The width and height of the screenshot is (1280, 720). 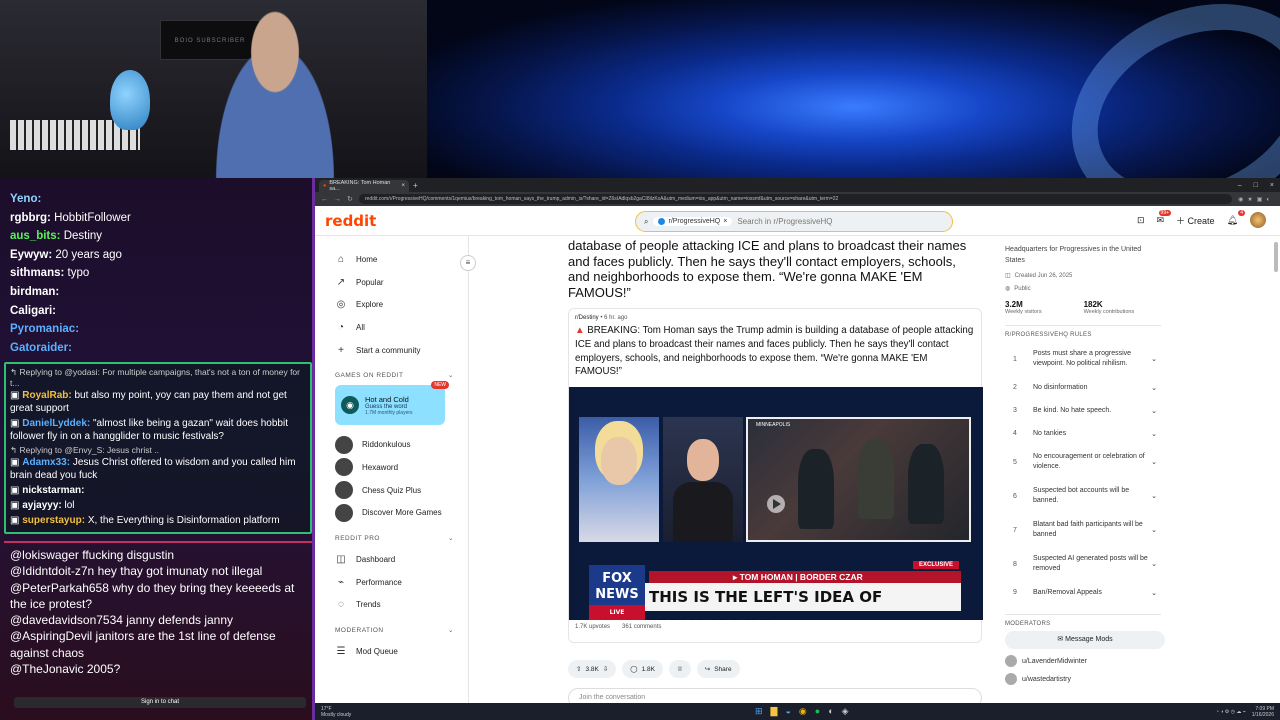 I want to click on game-item: Chess Quiz Plus, so click(x=394, y=490).